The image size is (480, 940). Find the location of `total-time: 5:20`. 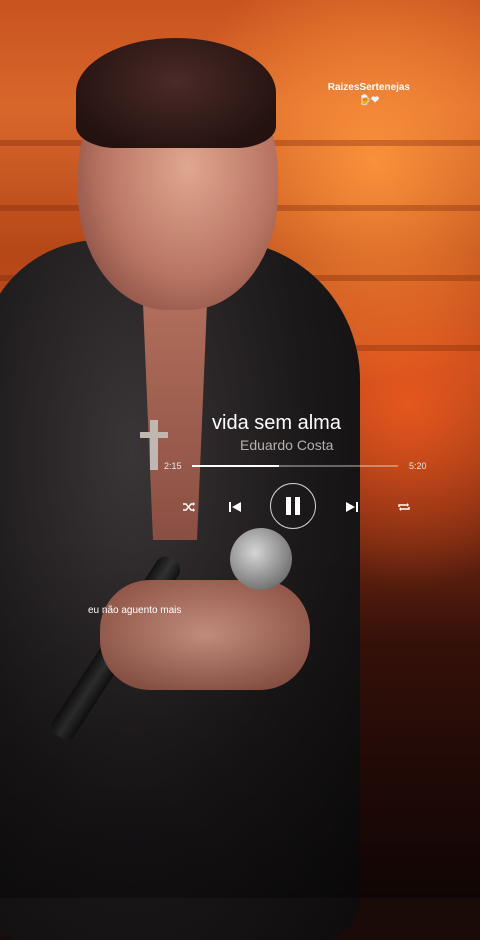

total-time: 5:20 is located at coordinates (418, 466).